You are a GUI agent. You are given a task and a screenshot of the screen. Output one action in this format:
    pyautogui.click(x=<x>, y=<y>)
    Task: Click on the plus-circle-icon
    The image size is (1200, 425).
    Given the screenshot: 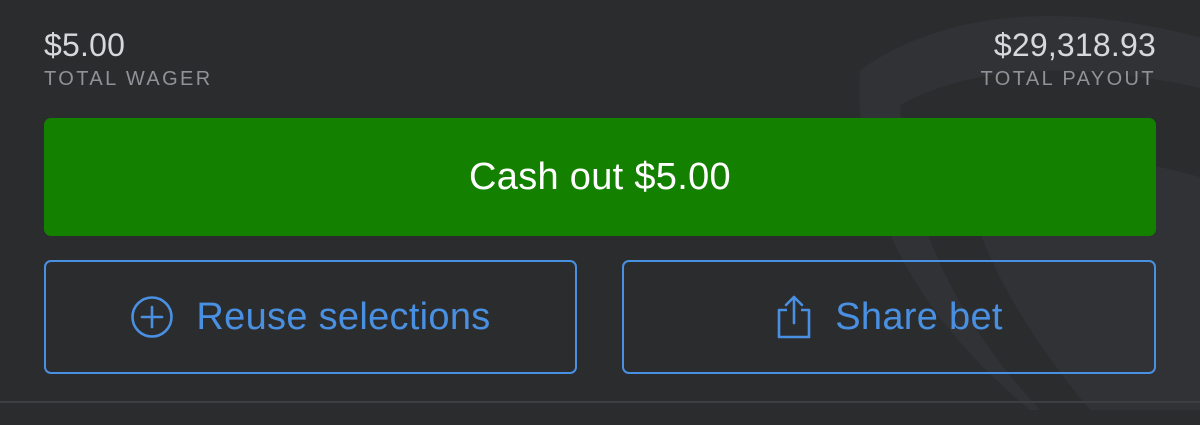 What is the action you would take?
    pyautogui.click(x=152, y=317)
    